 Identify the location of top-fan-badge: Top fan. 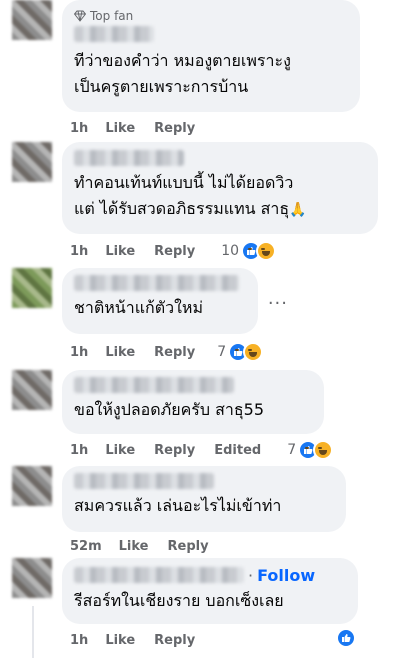
(211, 16).